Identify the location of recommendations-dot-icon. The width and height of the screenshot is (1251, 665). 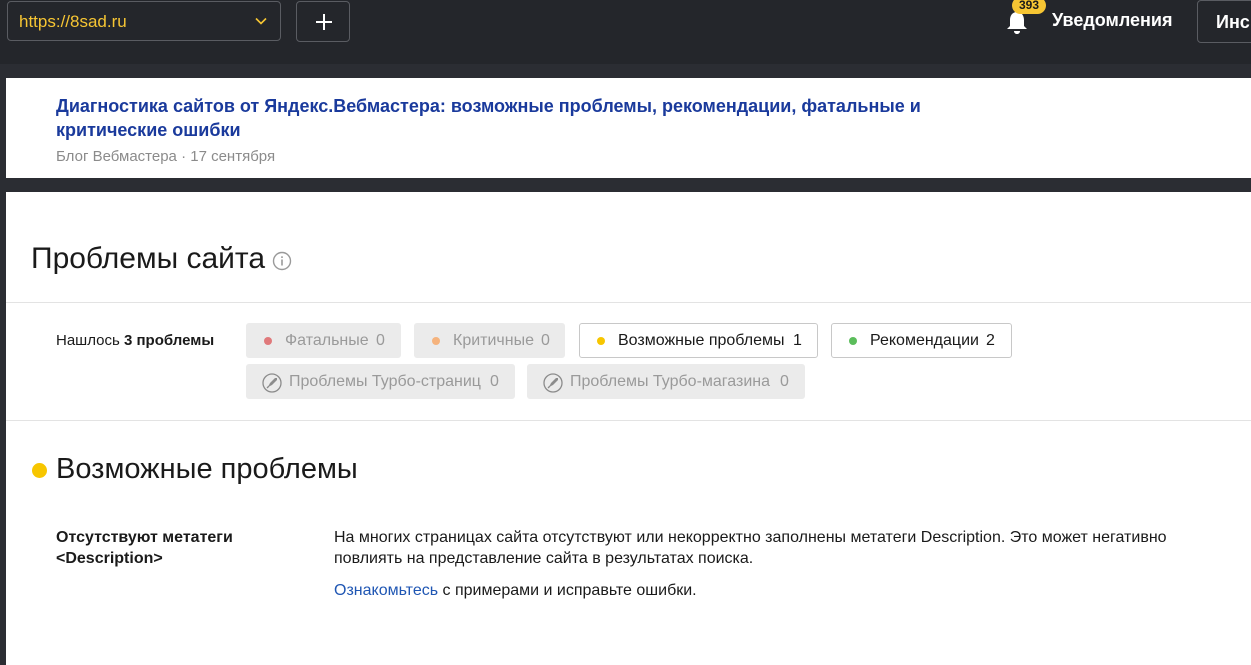
(853, 341).